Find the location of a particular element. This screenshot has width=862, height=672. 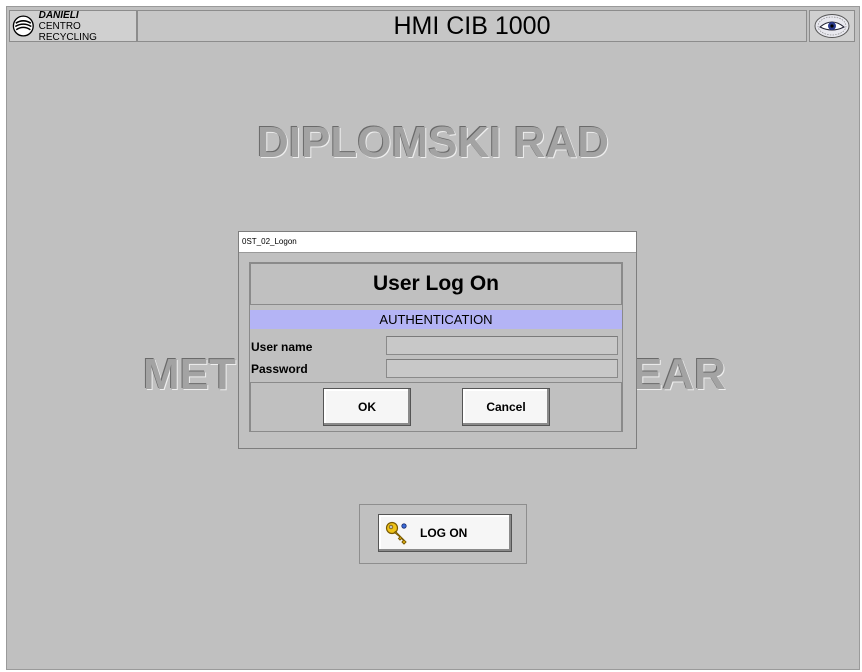

password-field is located at coordinates (502, 368).